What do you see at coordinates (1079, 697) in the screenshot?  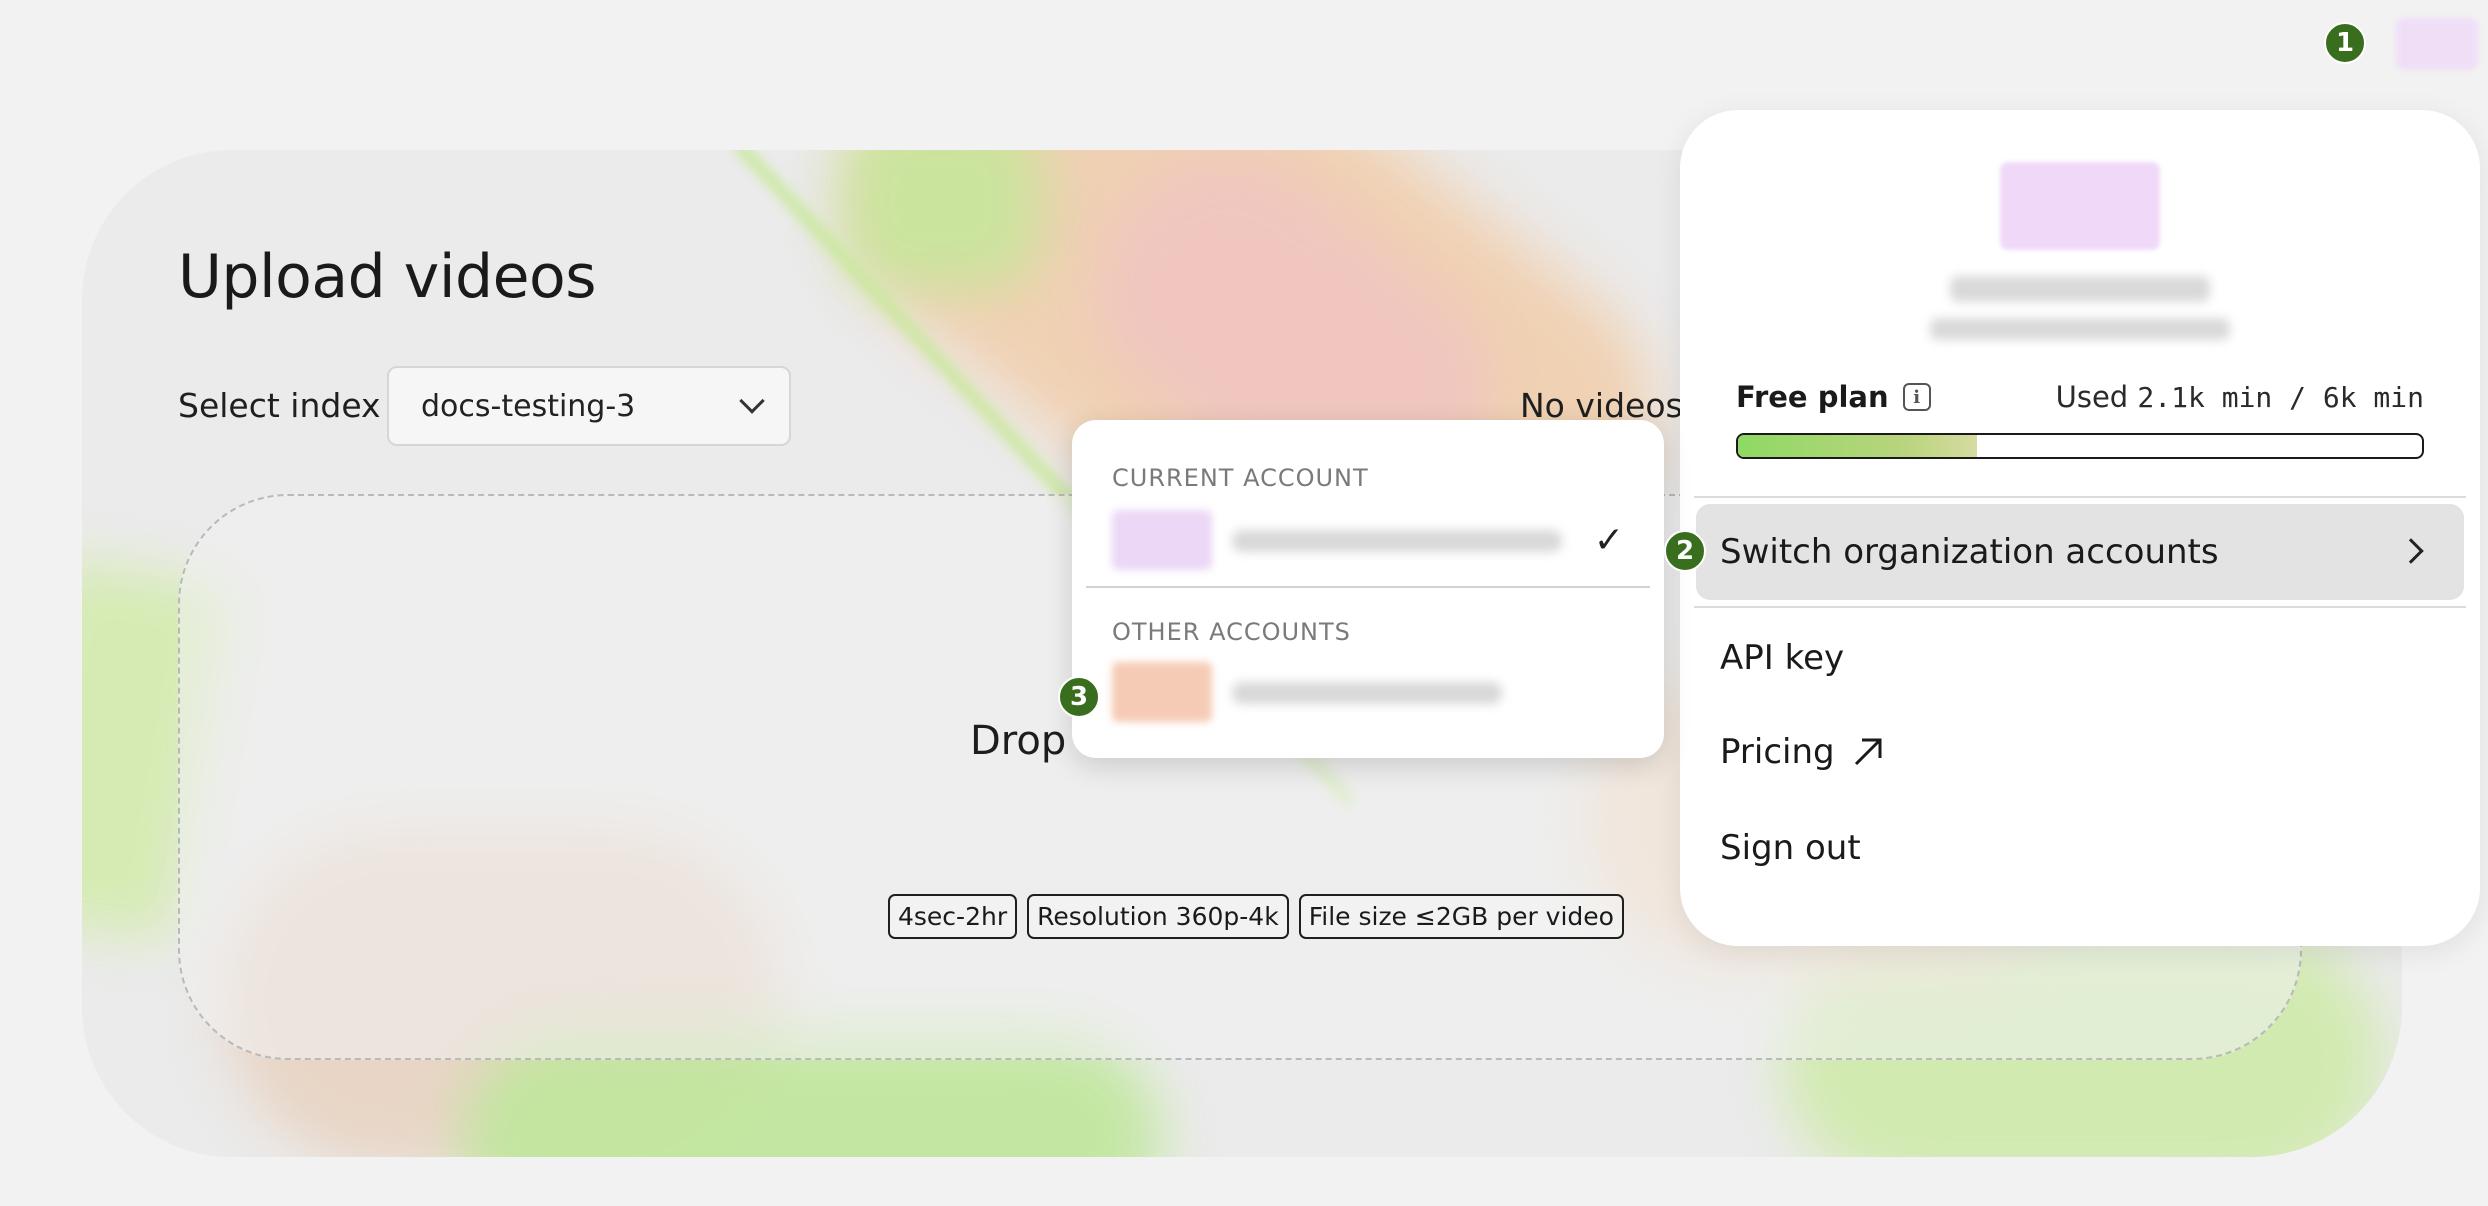 I see `step-3-badge: 3` at bounding box center [1079, 697].